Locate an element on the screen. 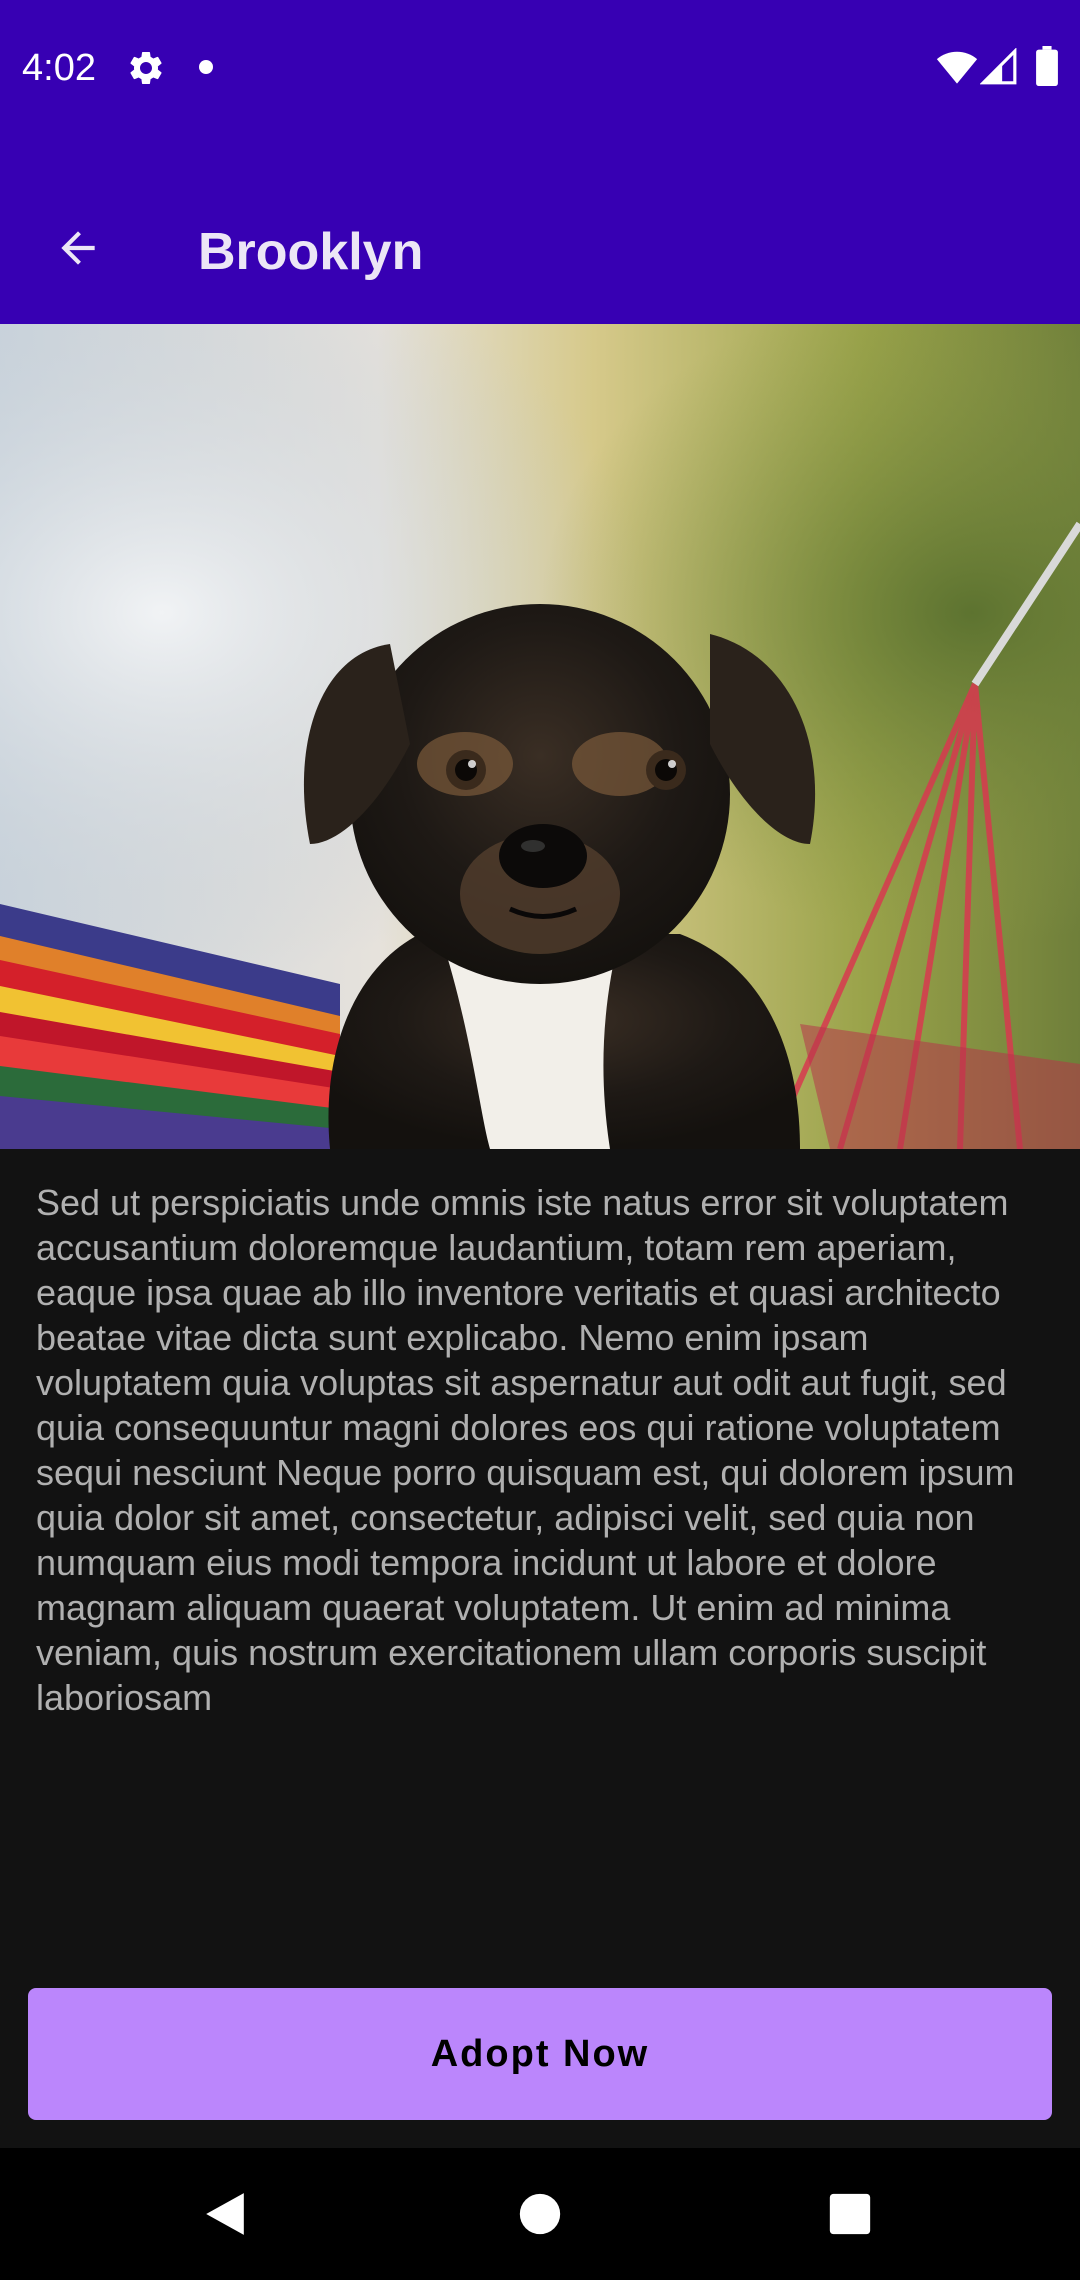 This screenshot has width=1080, height=2280. status-time: 4:02 is located at coordinates (59, 68).